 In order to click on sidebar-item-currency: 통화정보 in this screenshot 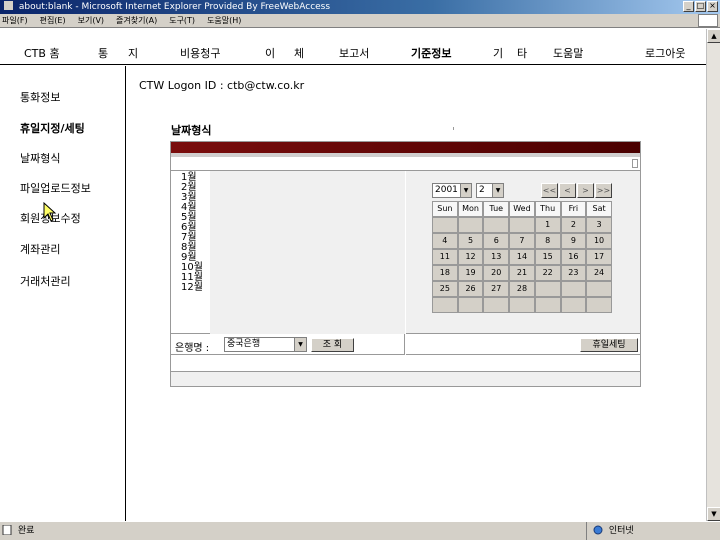, I will do `click(40, 97)`.